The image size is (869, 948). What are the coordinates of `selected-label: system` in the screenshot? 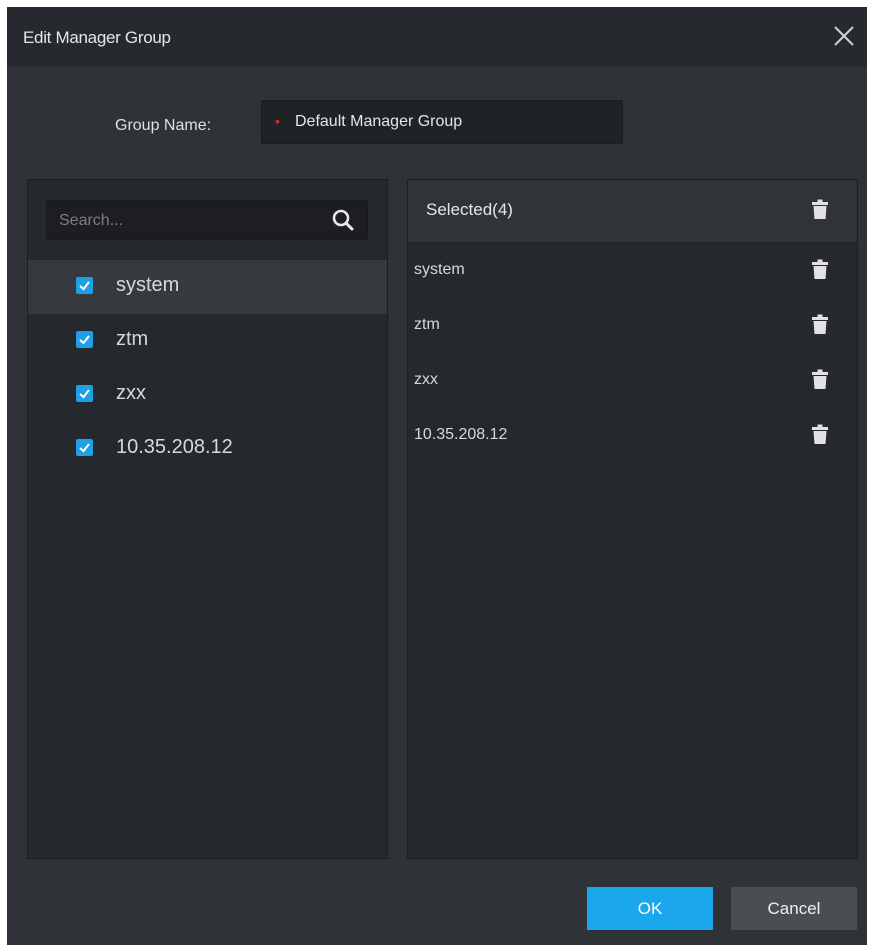 It's located at (439, 269).